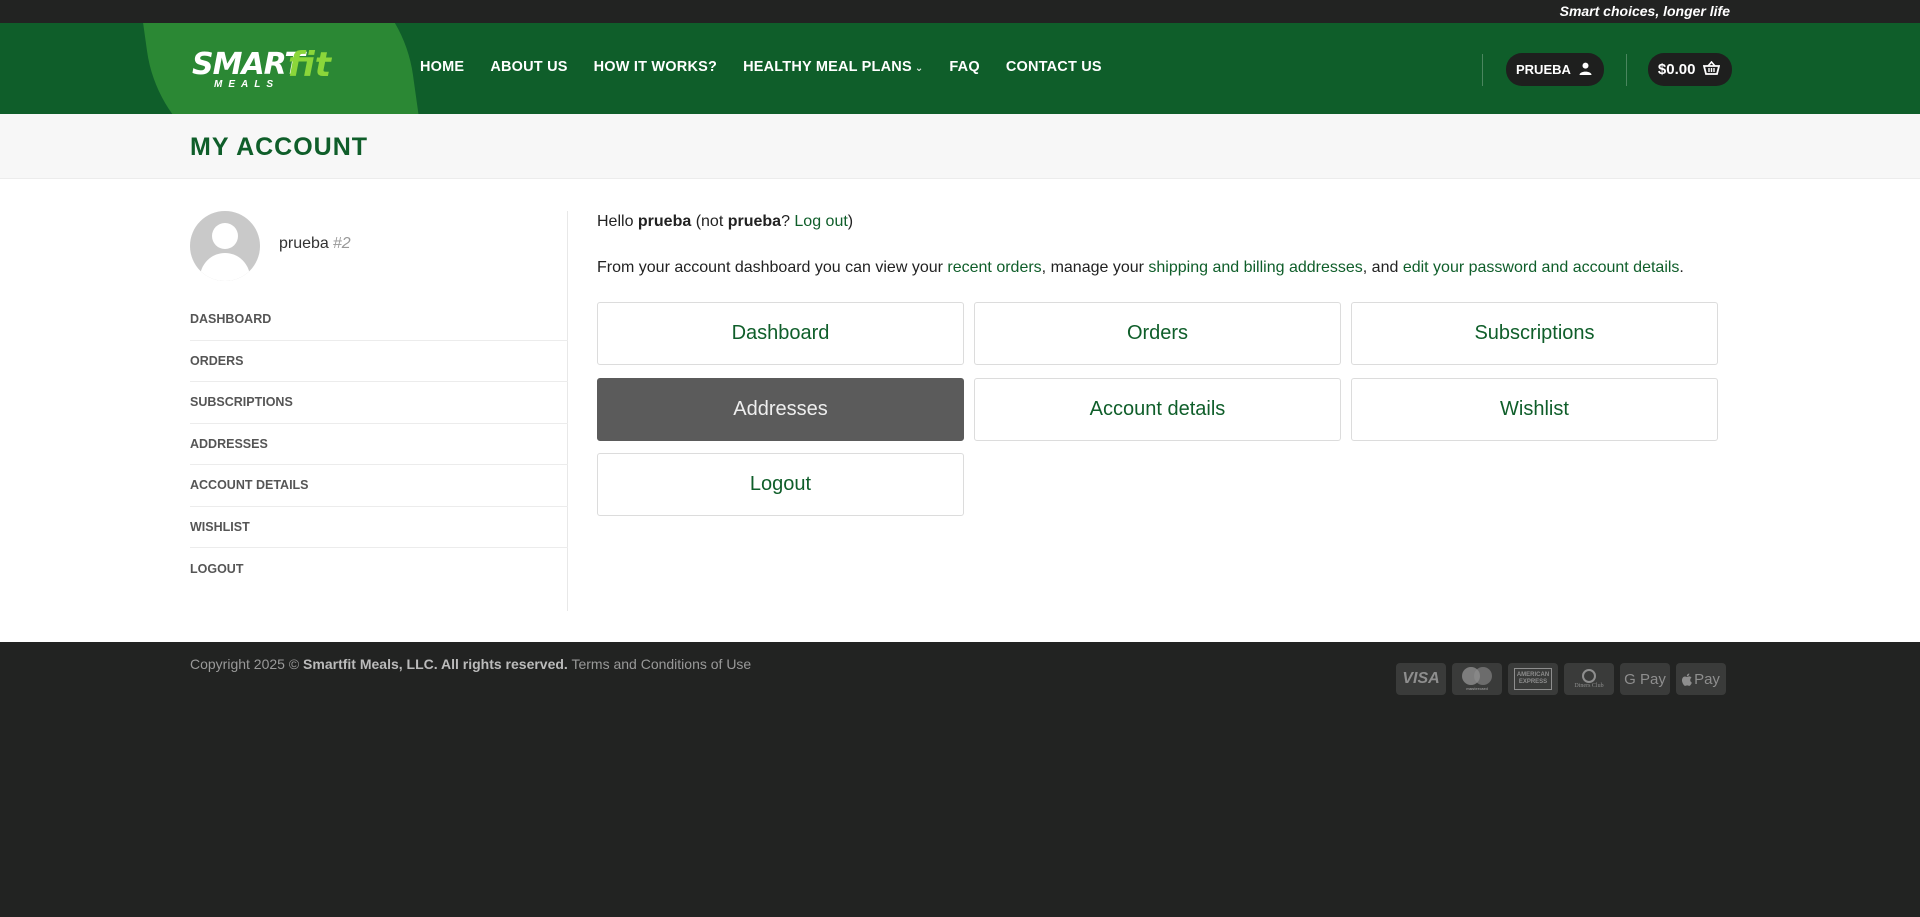  Describe the element at coordinates (617, 221) in the screenshot. I see `hello-prefix: Hello` at that location.